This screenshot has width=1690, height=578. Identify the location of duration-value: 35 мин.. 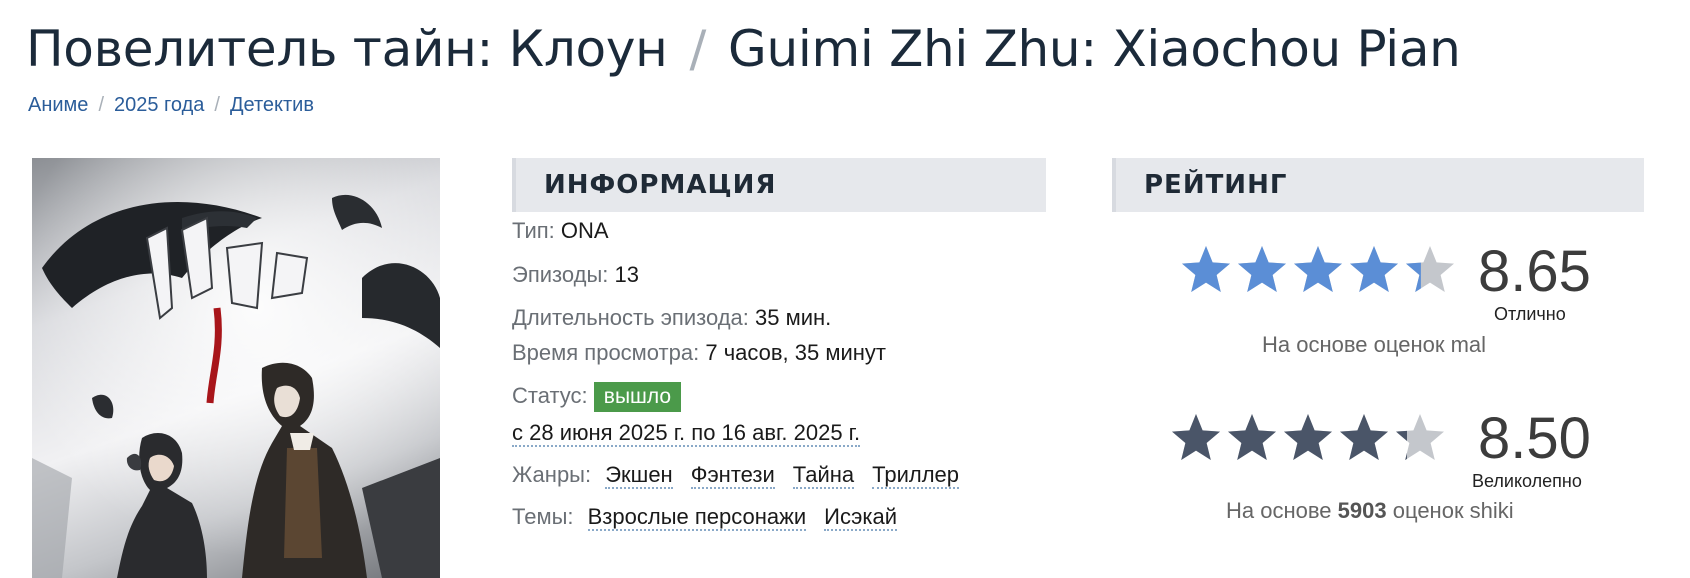
(793, 317).